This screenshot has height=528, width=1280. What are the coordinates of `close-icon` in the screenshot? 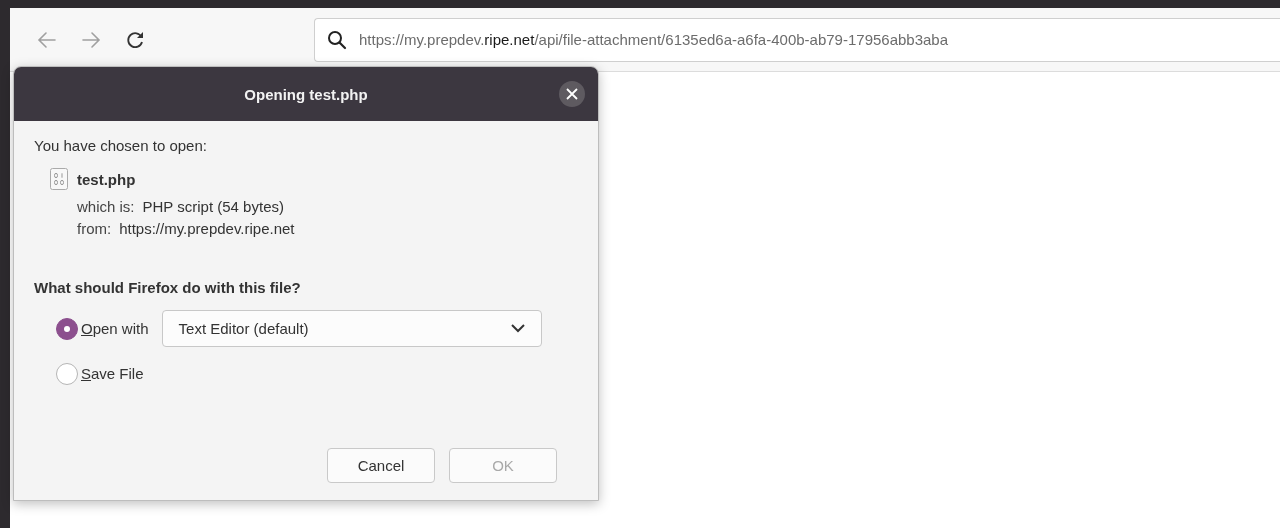 It's located at (572, 94).